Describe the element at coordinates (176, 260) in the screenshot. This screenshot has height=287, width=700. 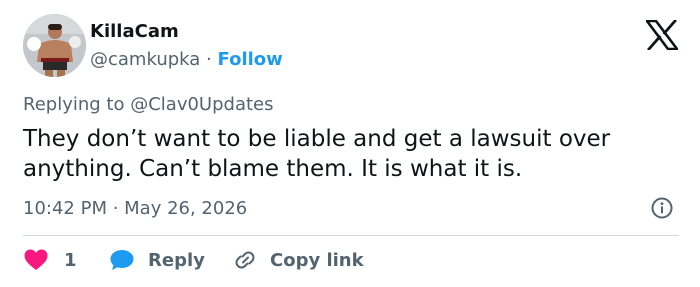
I see `reply-label: Reply` at that location.